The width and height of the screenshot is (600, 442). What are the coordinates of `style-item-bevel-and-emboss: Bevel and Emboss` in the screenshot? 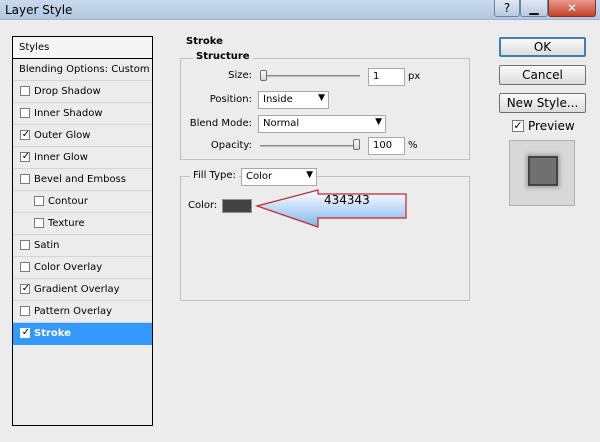 It's located at (82, 180).